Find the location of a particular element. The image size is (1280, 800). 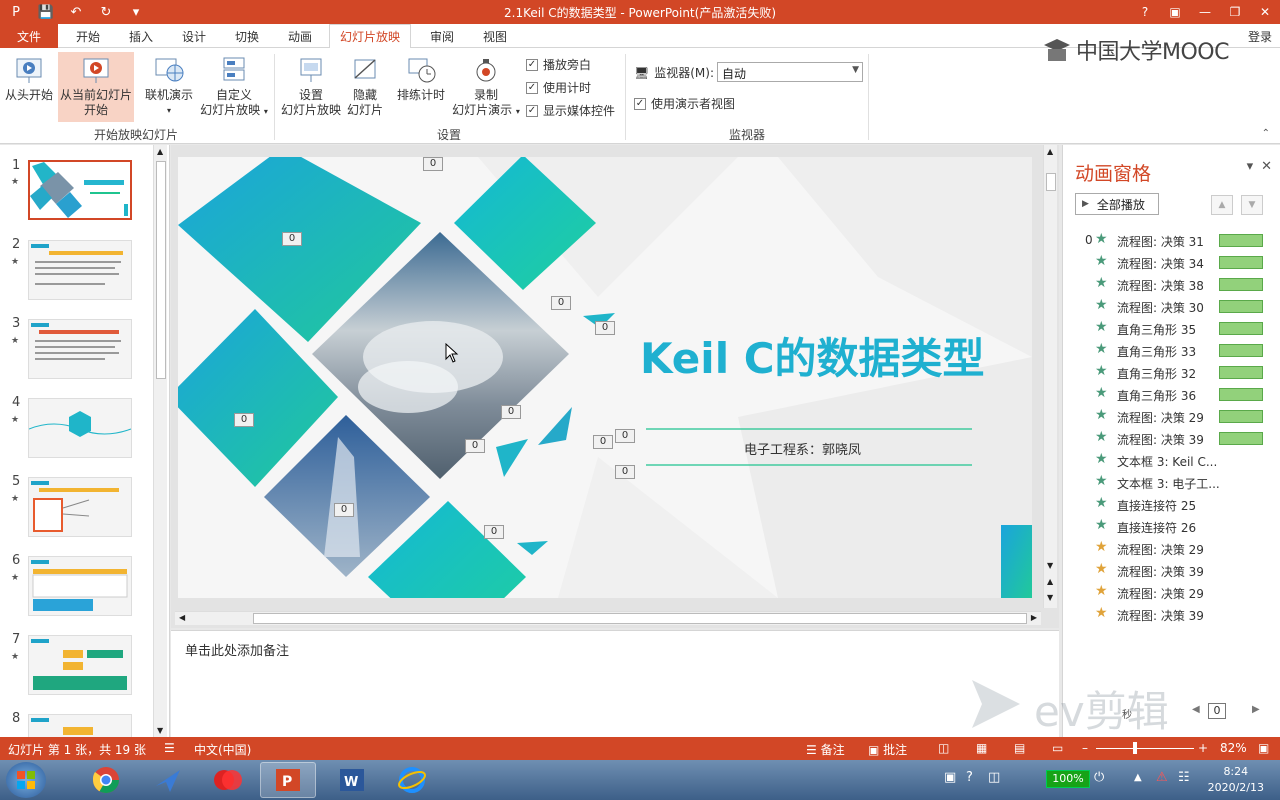

network-error-icon: ⚠ is located at coordinates (1162, 777).